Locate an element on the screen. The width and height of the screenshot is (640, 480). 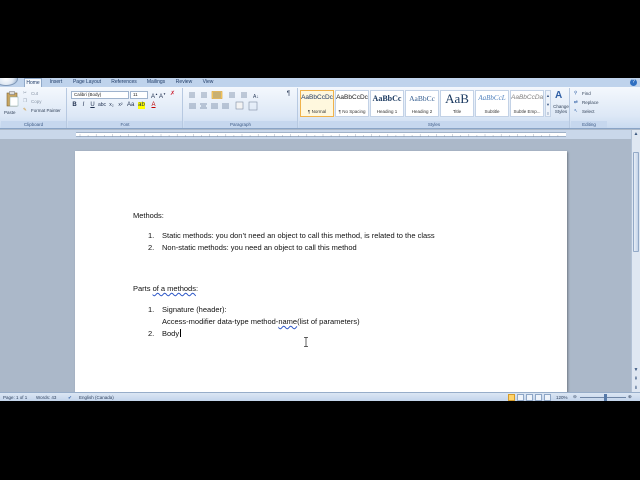
list-item: Signature (header): is located at coordinates (194, 309).